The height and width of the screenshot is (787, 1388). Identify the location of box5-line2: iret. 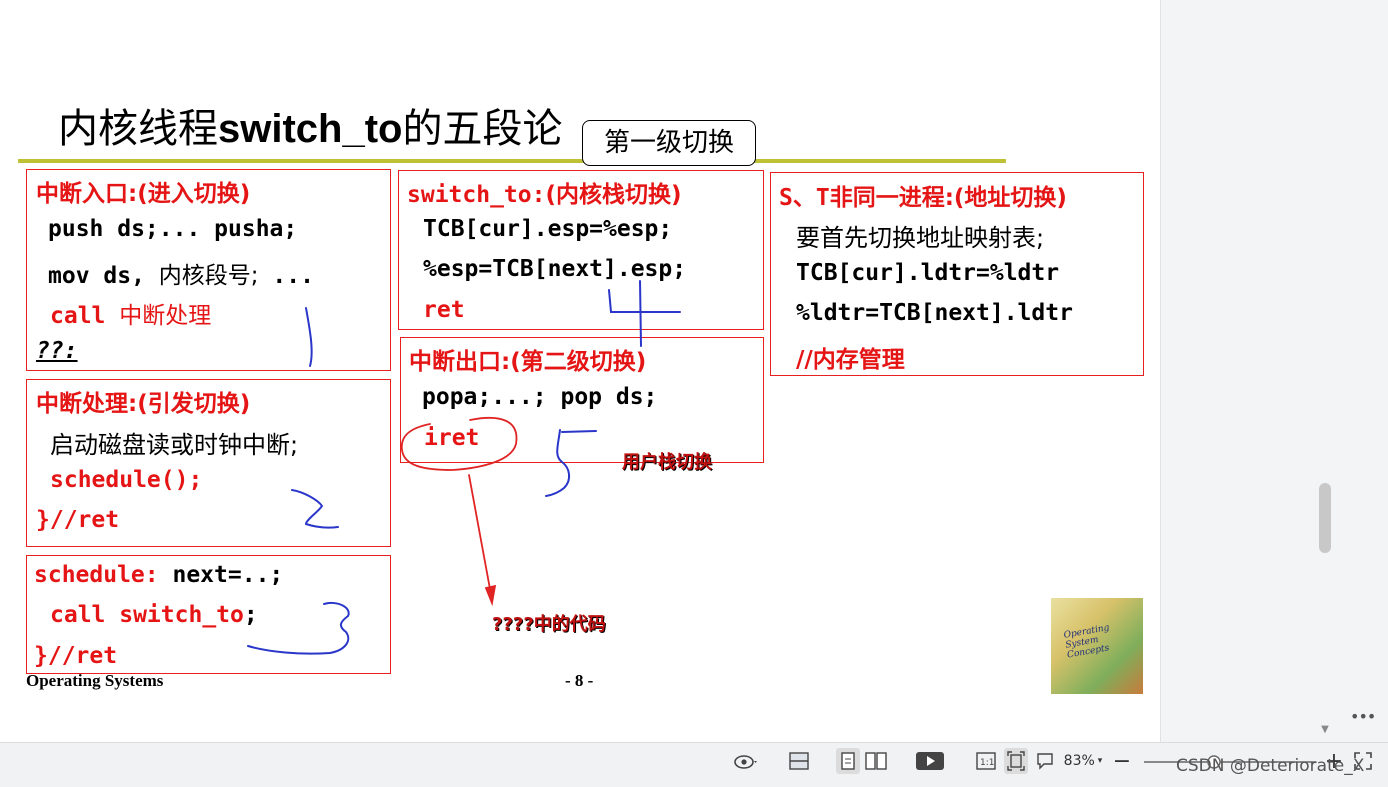
(452, 438).